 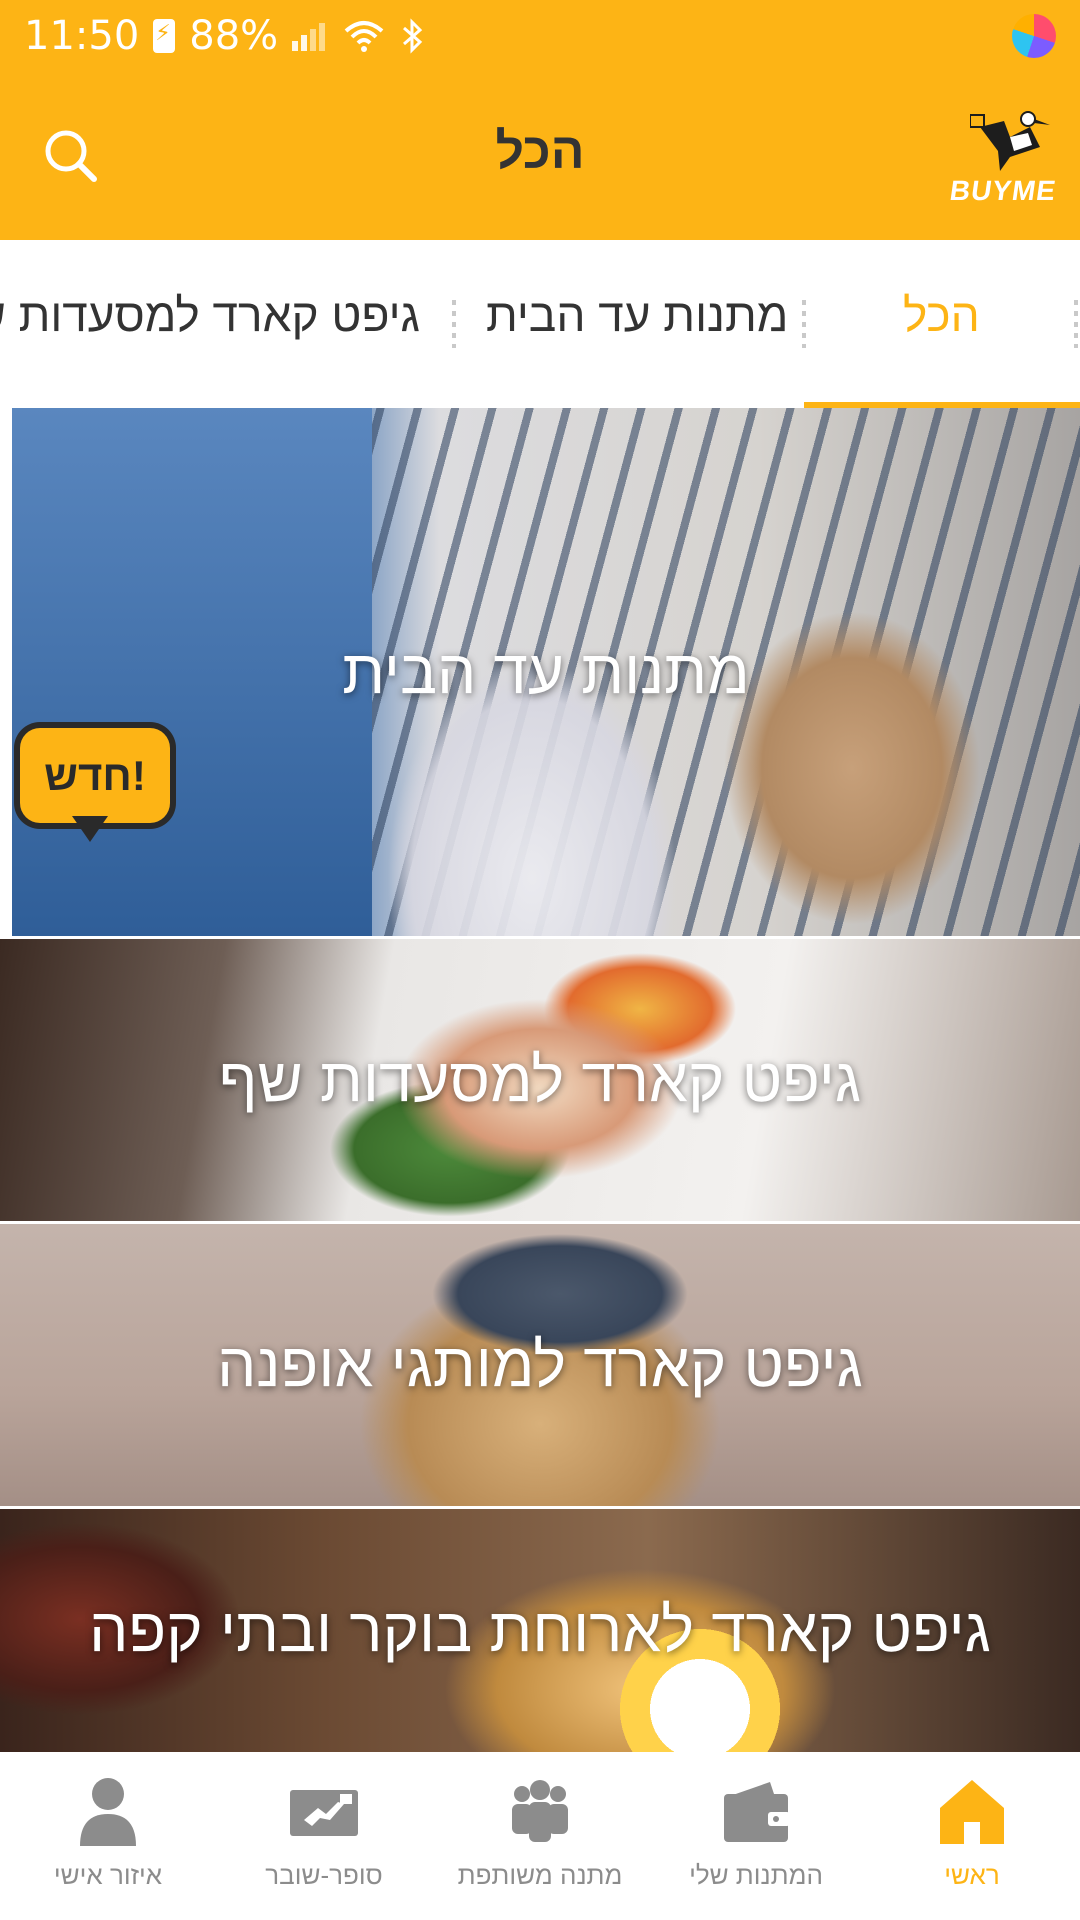 What do you see at coordinates (234, 36) in the screenshot?
I see `battery-percent: 88%` at bounding box center [234, 36].